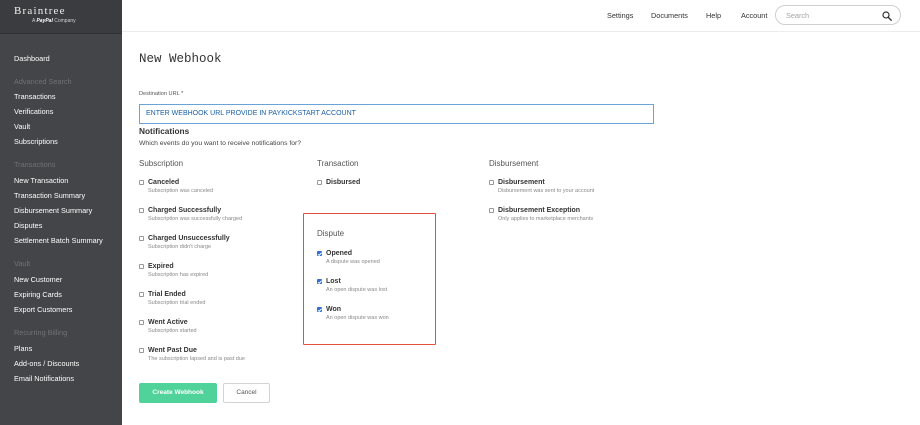  What do you see at coordinates (195, 219) in the screenshot?
I see `option-description: Subscription was successfully charged` at bounding box center [195, 219].